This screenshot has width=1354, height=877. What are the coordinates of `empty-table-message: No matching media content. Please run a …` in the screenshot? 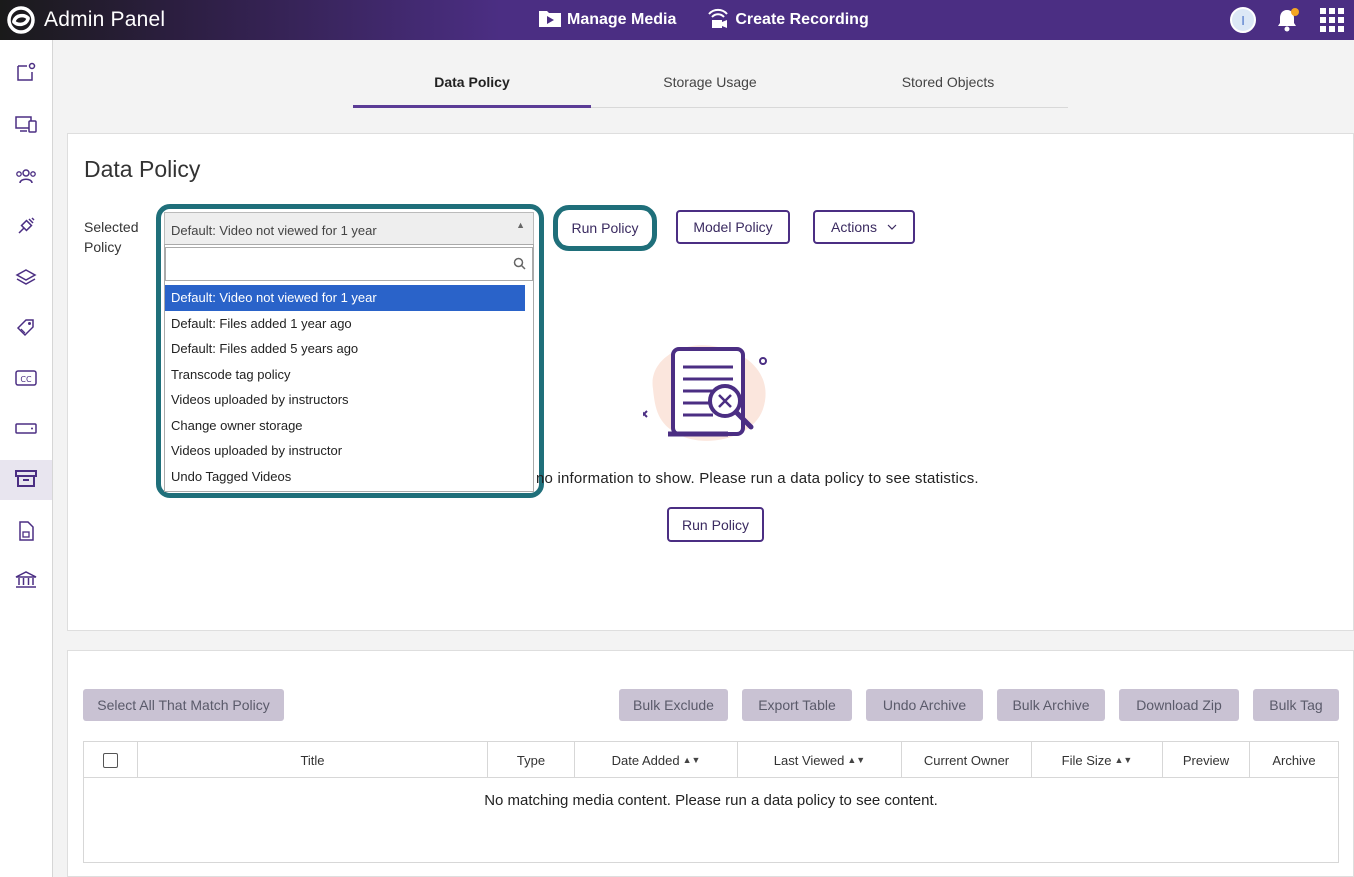 It's located at (711, 800).